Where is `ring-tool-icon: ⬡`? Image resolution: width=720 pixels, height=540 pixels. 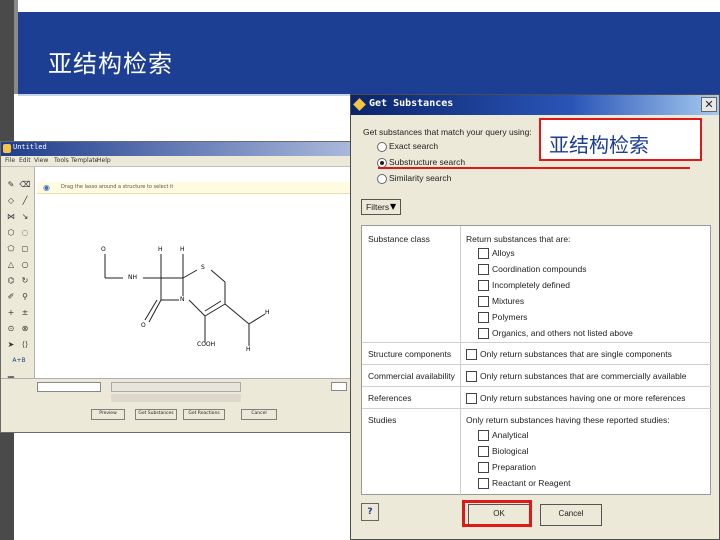
ring-tool-icon: ⬡ is located at coordinates (11, 233).